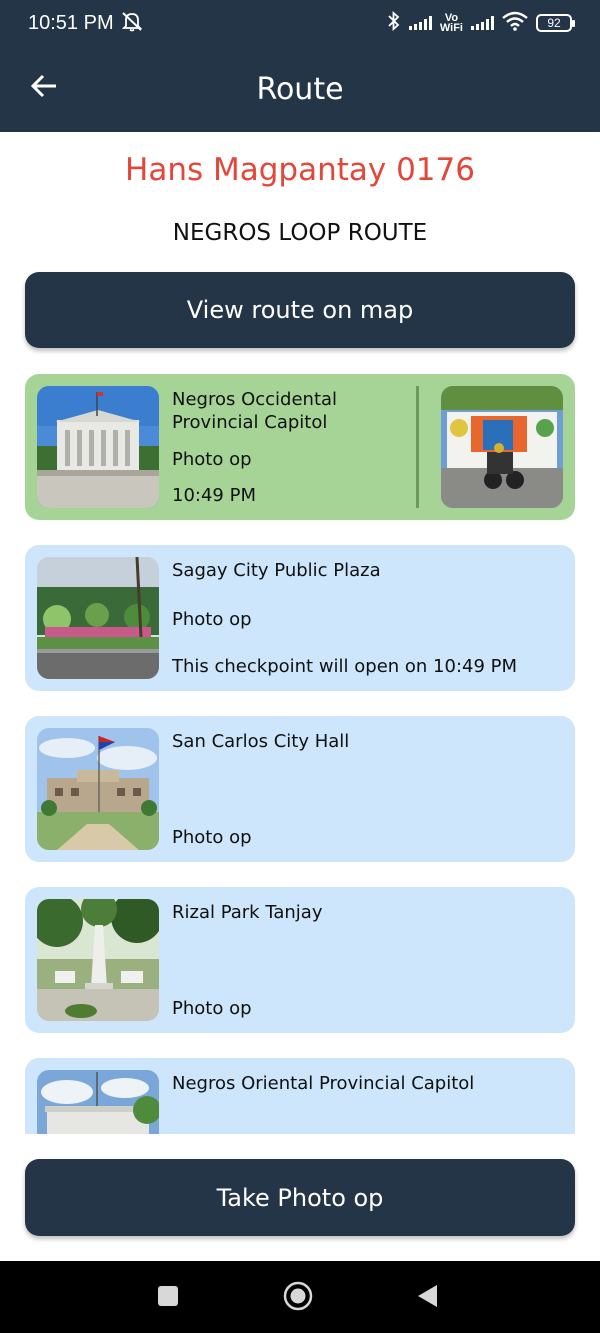 The image size is (600, 1333). I want to click on checkpoint-card: Rizal Park Tanjay Photo op, so click(300, 960).